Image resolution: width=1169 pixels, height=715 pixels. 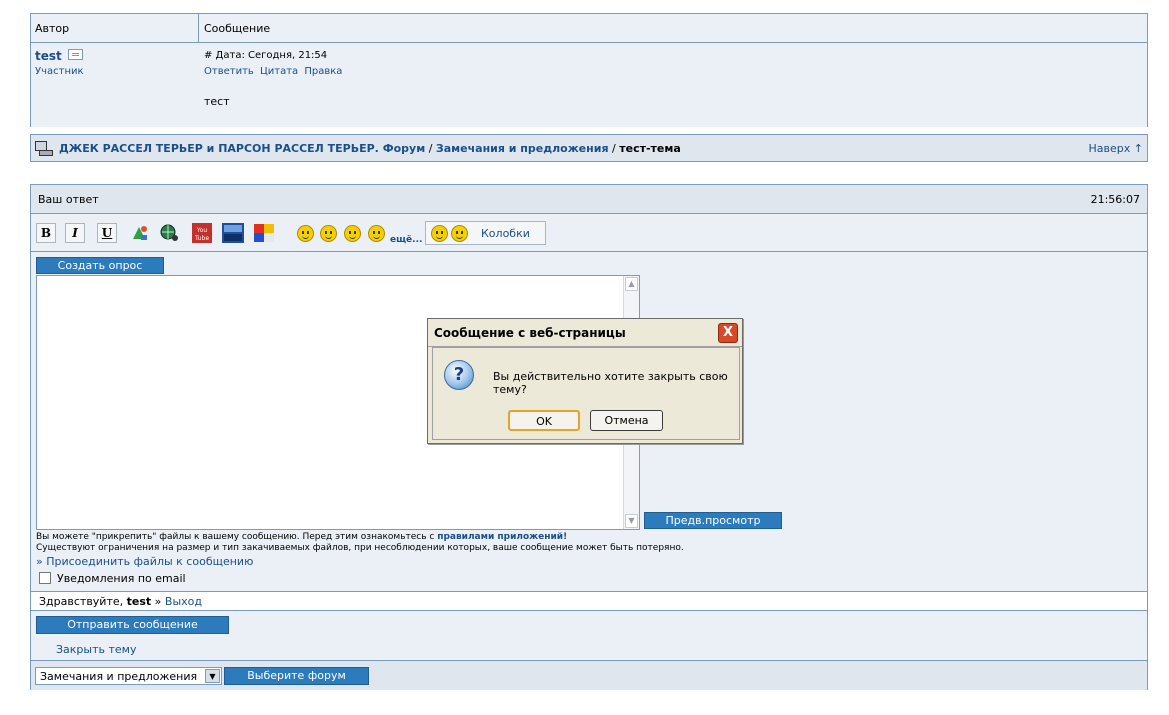 I want to click on kolobki-button: Колобки, so click(x=485, y=233).